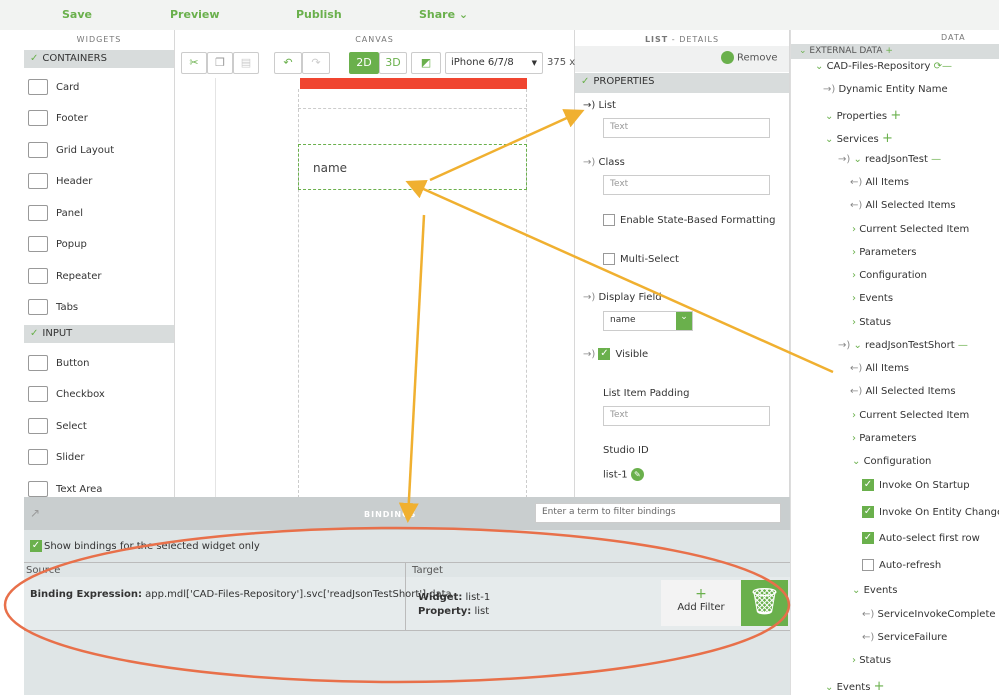 This screenshot has width=999, height=695. What do you see at coordinates (35, 513) in the screenshot?
I see `expand-icon: ↗` at bounding box center [35, 513].